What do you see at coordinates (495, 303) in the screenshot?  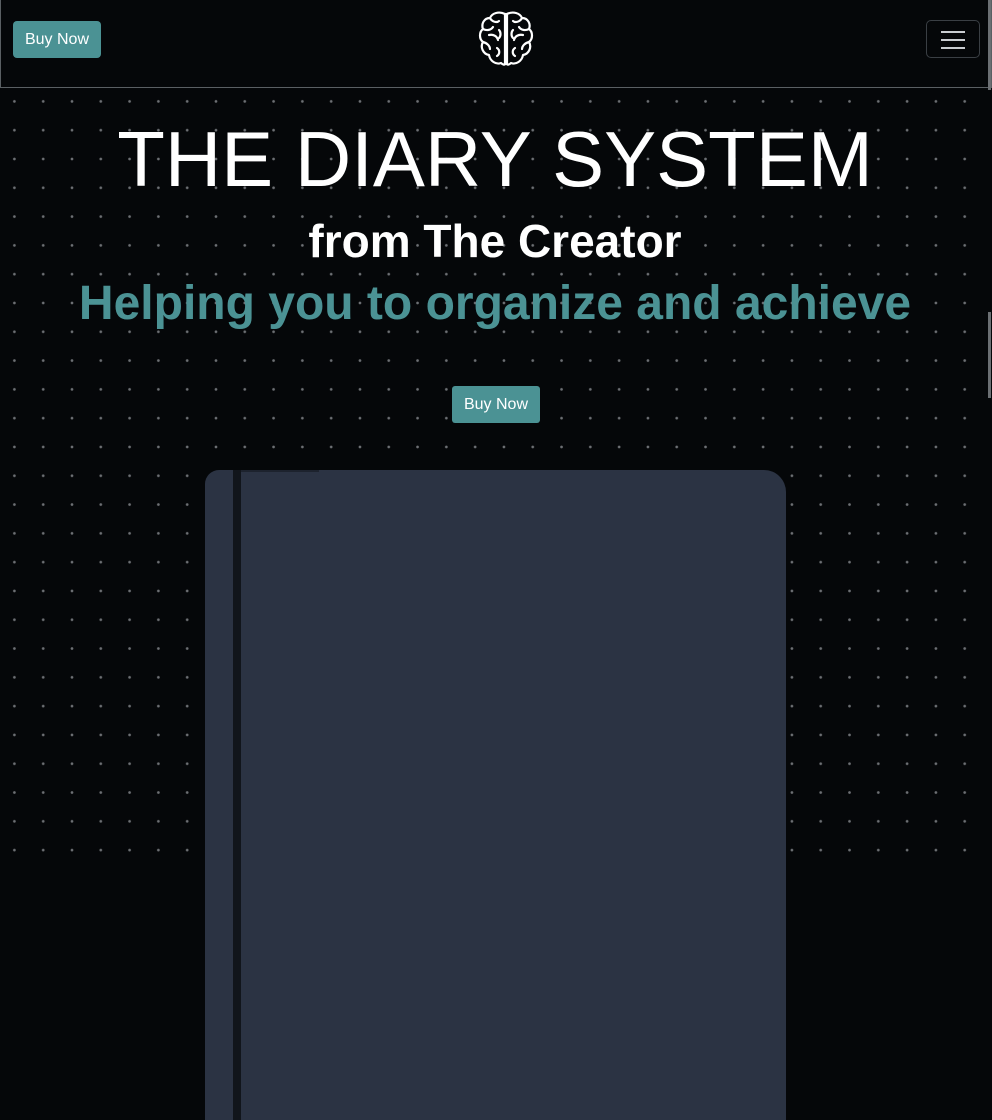 I see `hero-tagline: Helping you to organize and achieve` at bounding box center [495, 303].